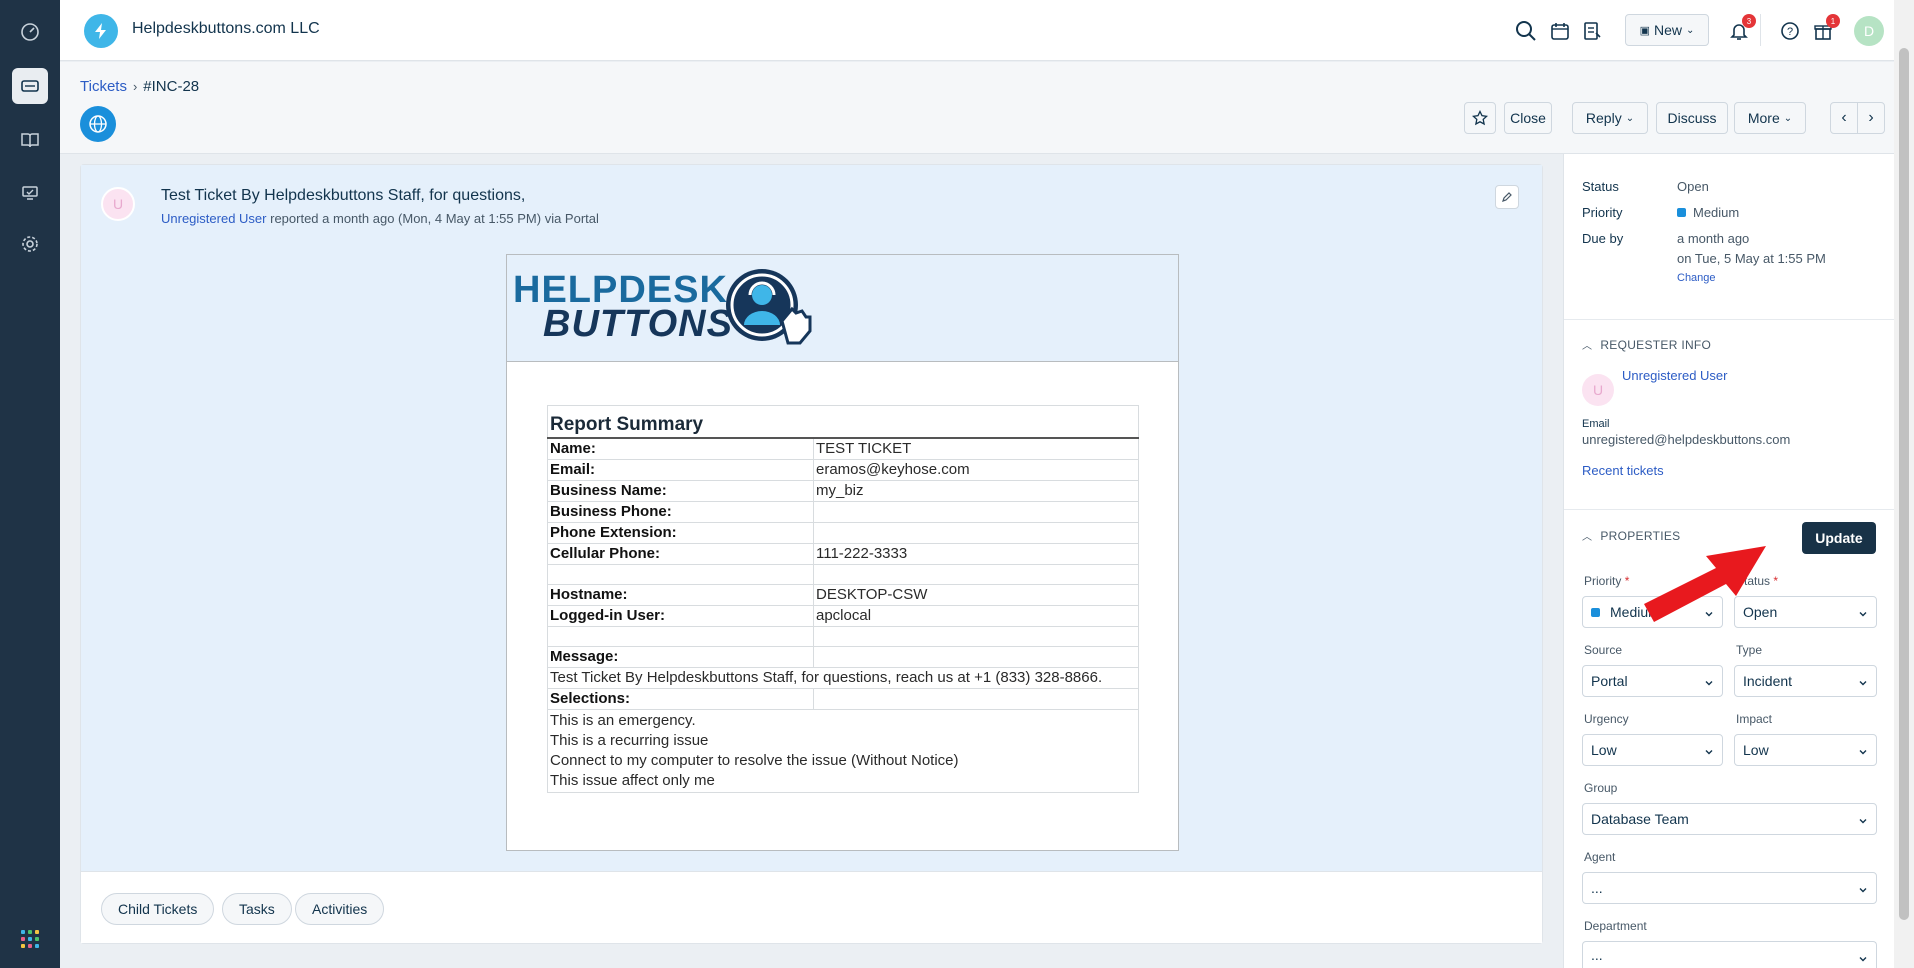 The height and width of the screenshot is (968, 1914). I want to click on source-field-label: Source, so click(1603, 650).